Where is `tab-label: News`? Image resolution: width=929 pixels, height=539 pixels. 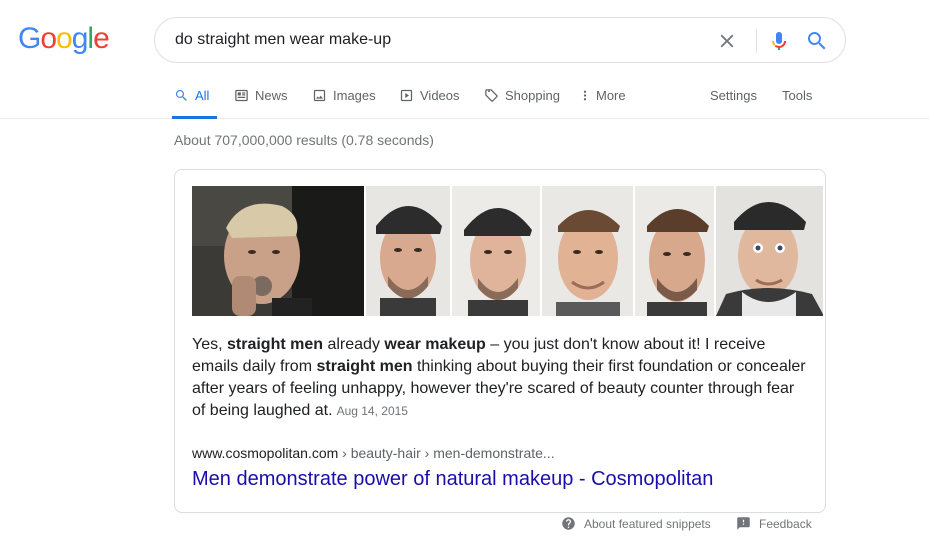 tab-label: News is located at coordinates (271, 95).